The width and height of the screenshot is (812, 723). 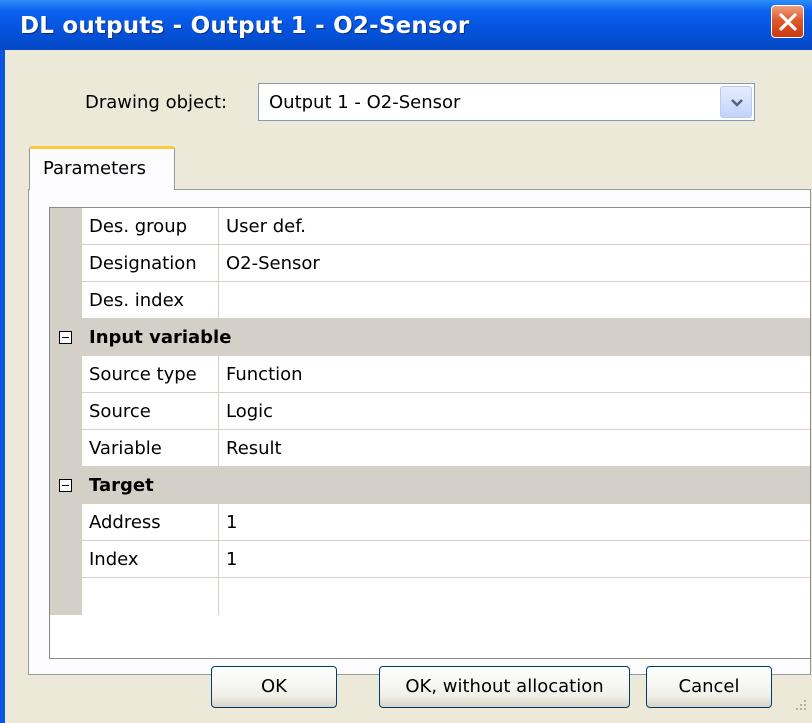 What do you see at coordinates (365, 102) in the screenshot?
I see `drawing-object-value: Output 1 - O2-Sensor` at bounding box center [365, 102].